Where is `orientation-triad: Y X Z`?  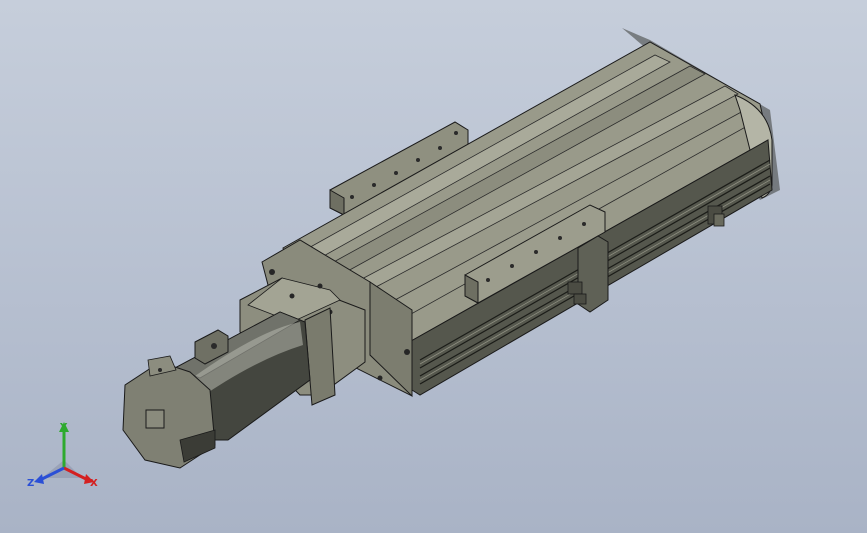
orientation-triad: Y X Z is located at coordinates (64, 458).